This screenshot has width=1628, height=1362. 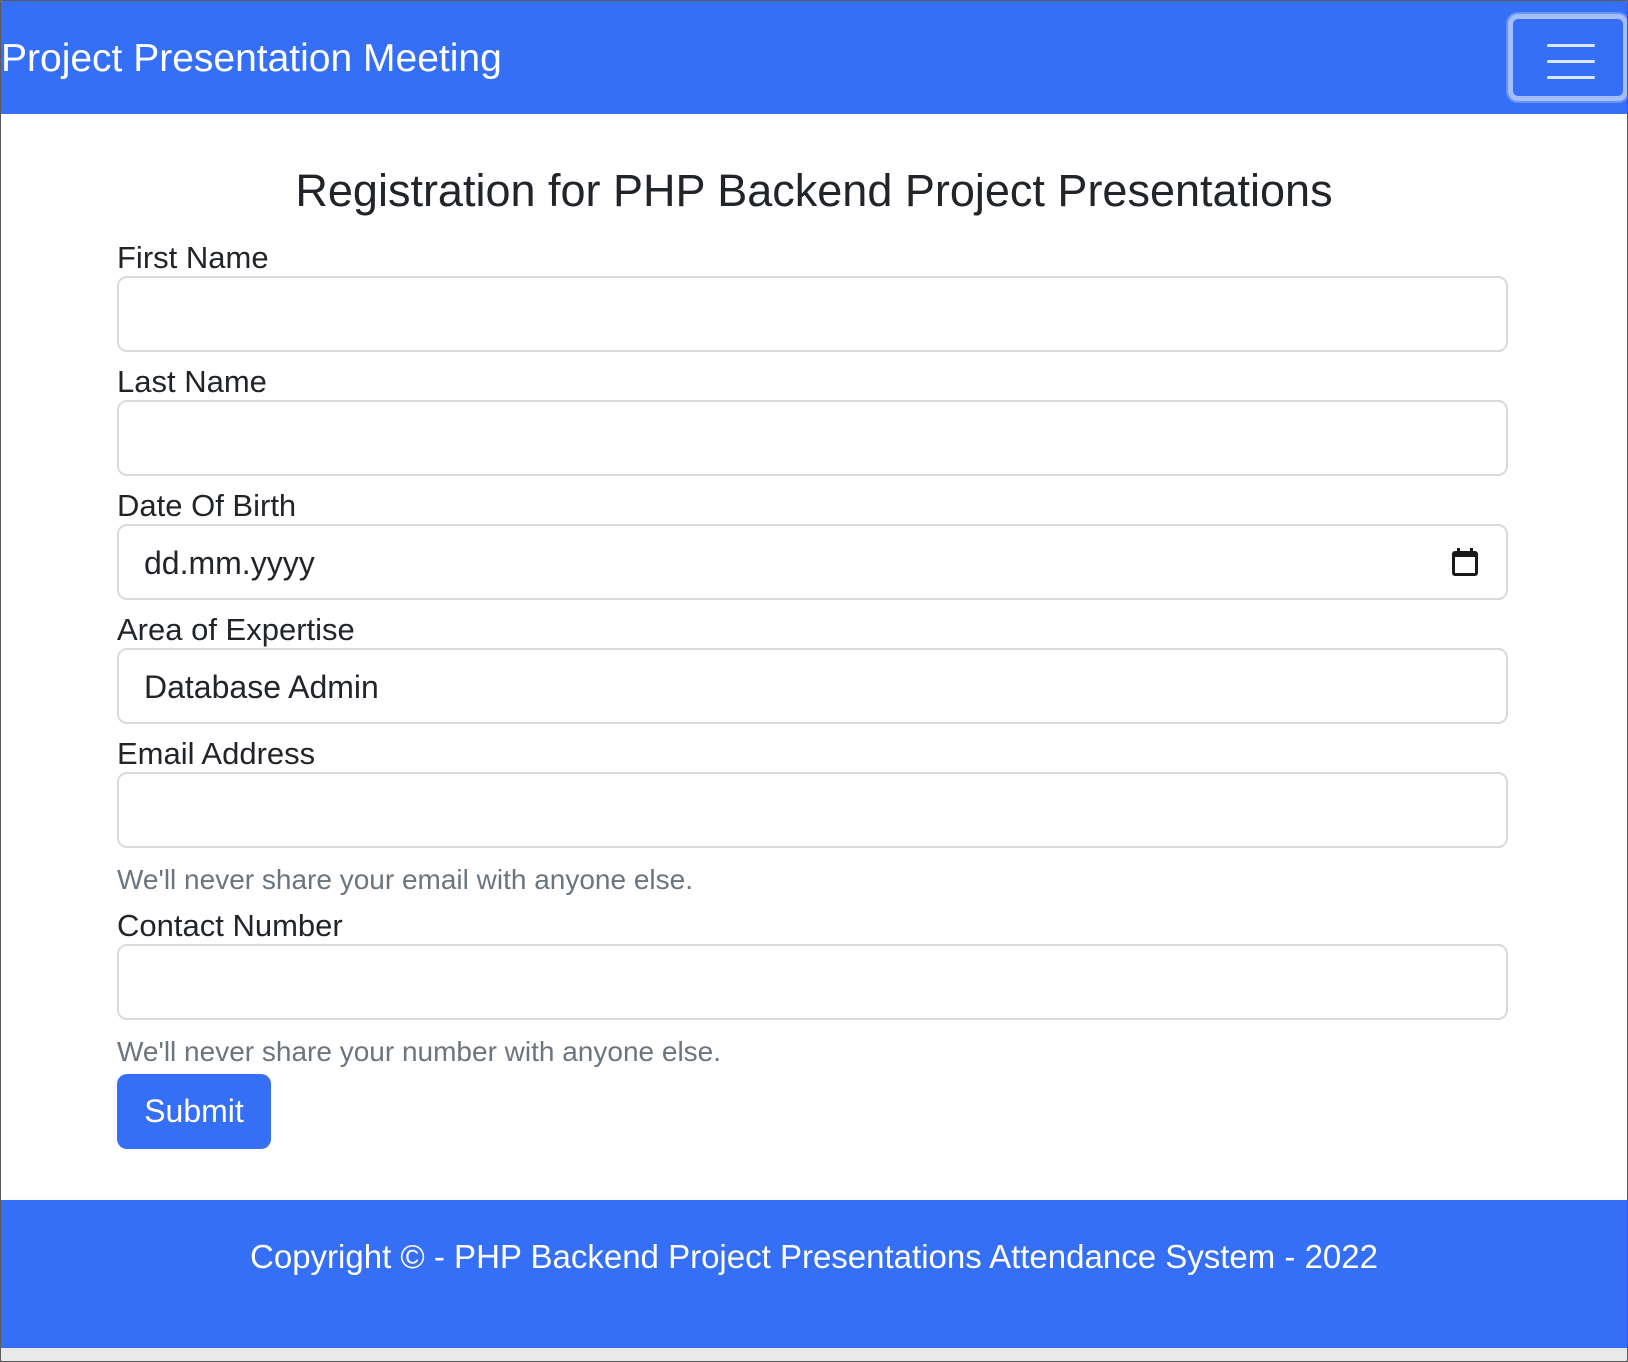 What do you see at coordinates (251, 59) in the screenshot?
I see `navbar-brand: Project Presentation Meeting` at bounding box center [251, 59].